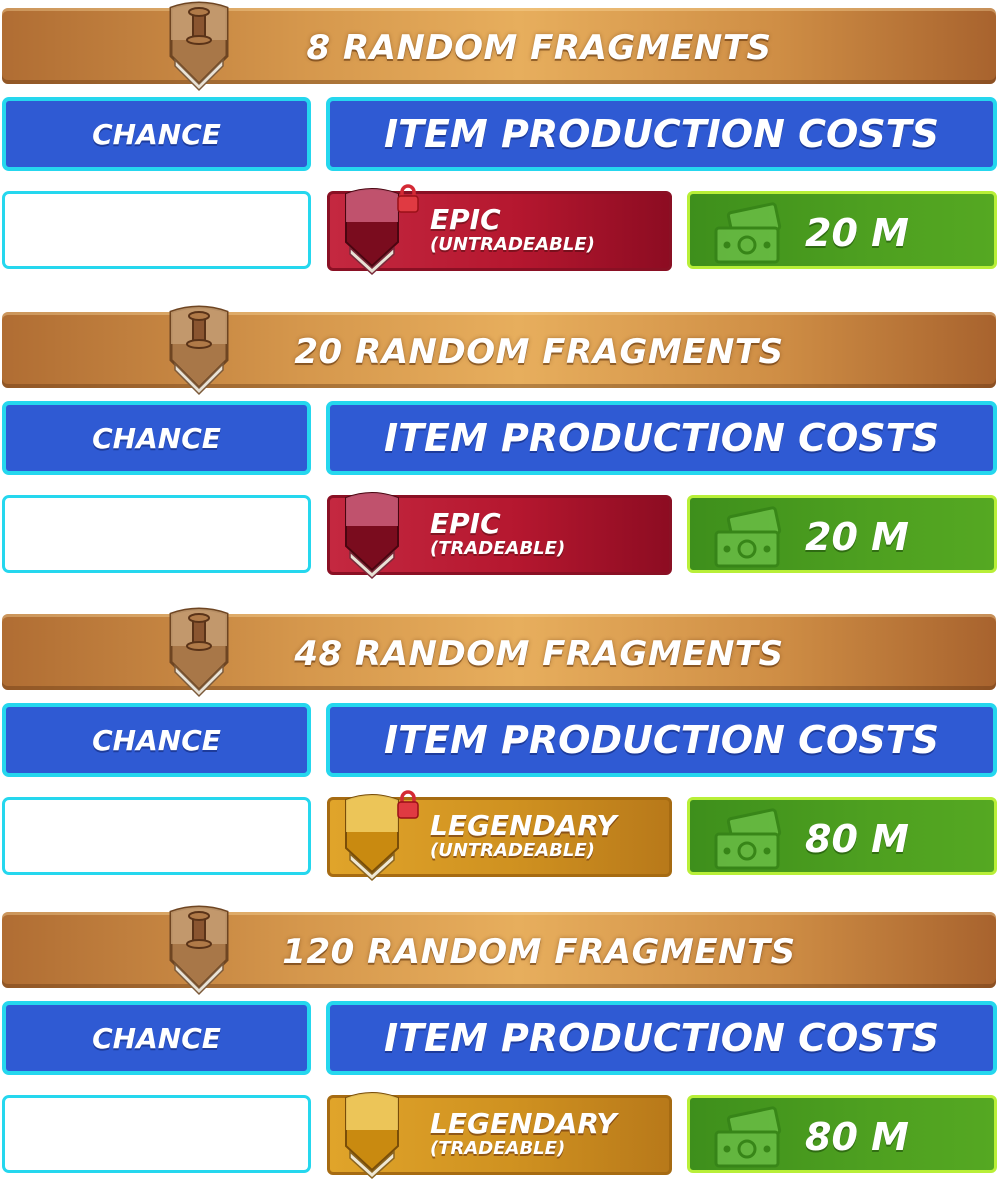  I want to click on fragments-header: 48 RANDOM FRAGMENTS, so click(499, 652).